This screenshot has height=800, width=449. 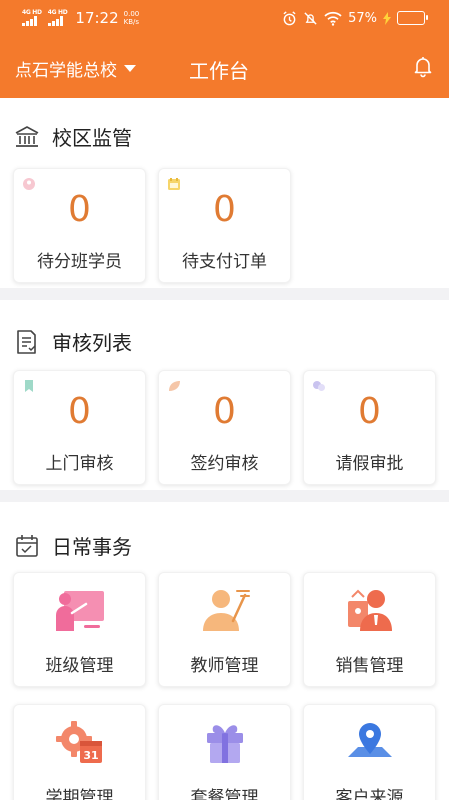 I want to click on section-title: 校区监管, so click(x=92, y=138).